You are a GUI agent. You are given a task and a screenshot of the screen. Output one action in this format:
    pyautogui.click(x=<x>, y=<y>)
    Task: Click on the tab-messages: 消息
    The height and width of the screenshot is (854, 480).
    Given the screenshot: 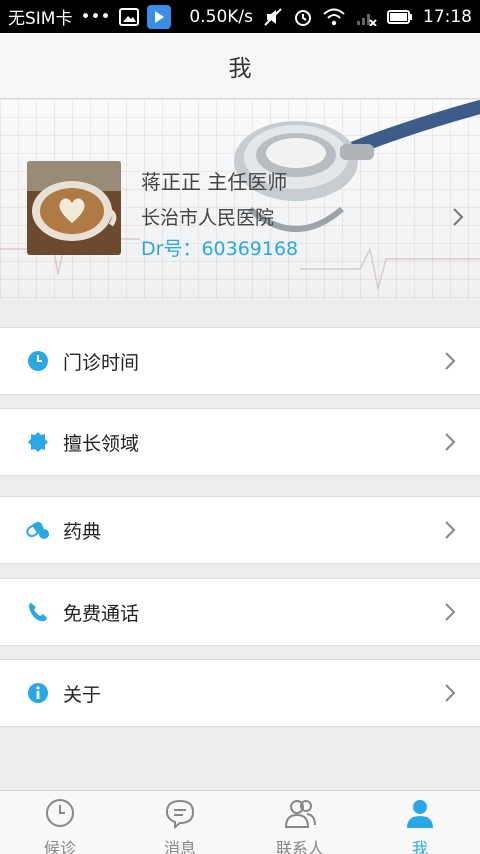 What is the action you would take?
    pyautogui.click(x=180, y=822)
    